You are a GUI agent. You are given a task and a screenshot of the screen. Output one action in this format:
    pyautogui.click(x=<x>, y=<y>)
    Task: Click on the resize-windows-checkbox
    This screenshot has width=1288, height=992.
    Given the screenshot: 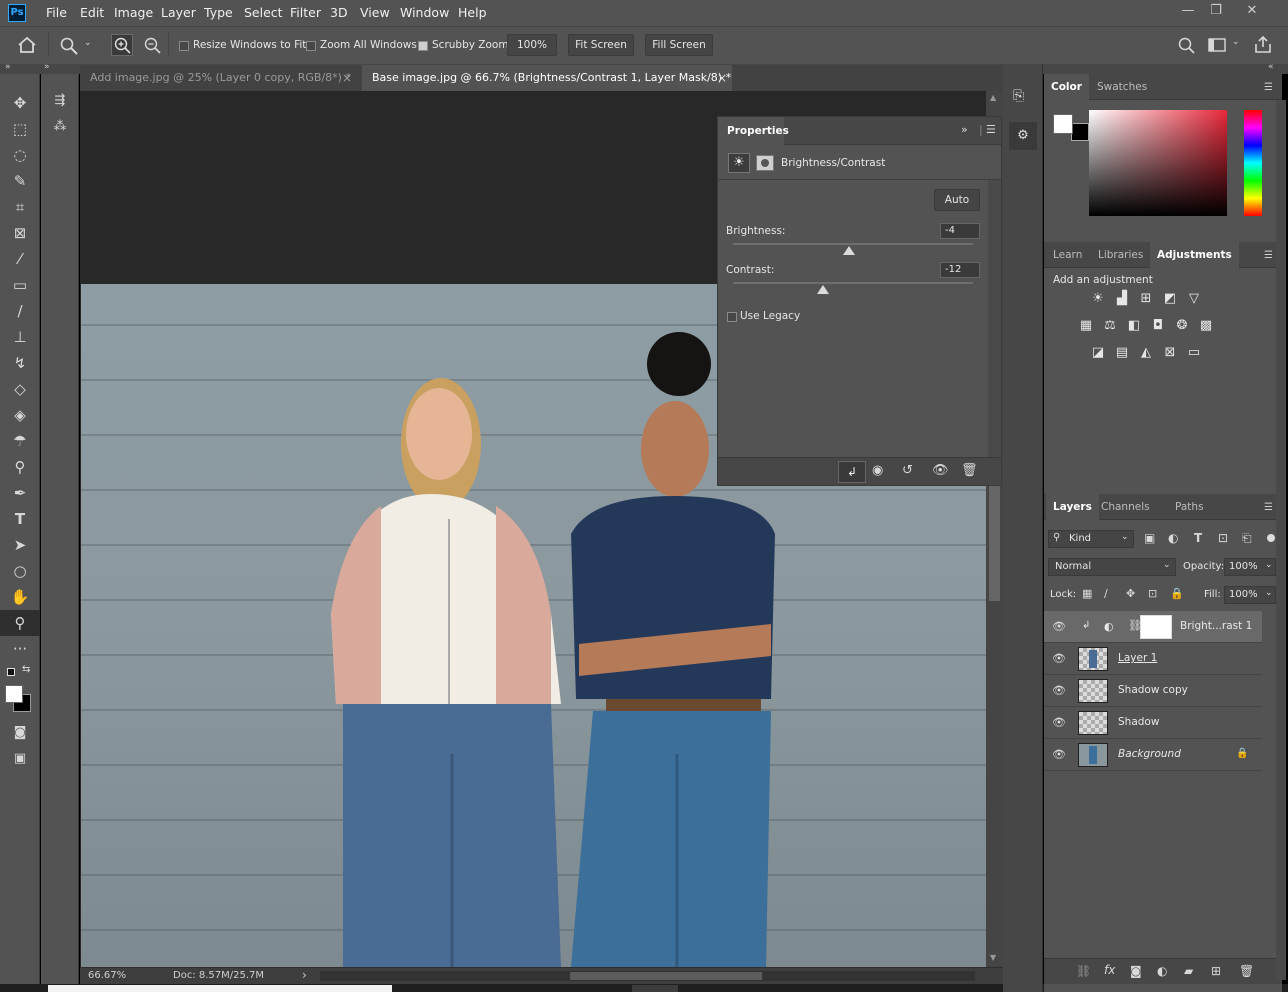 What is the action you would take?
    pyautogui.click(x=184, y=46)
    